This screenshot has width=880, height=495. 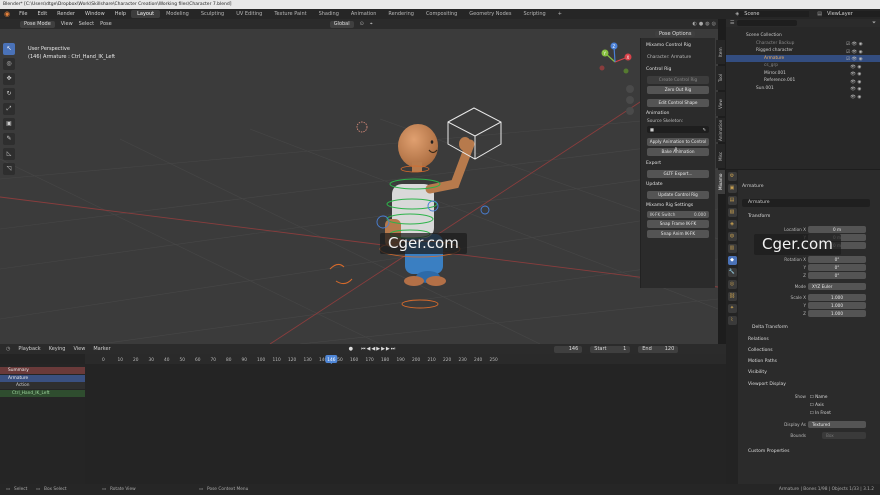 I want to click on navigation-gizmo: X Y Z, so click(x=615, y=58).